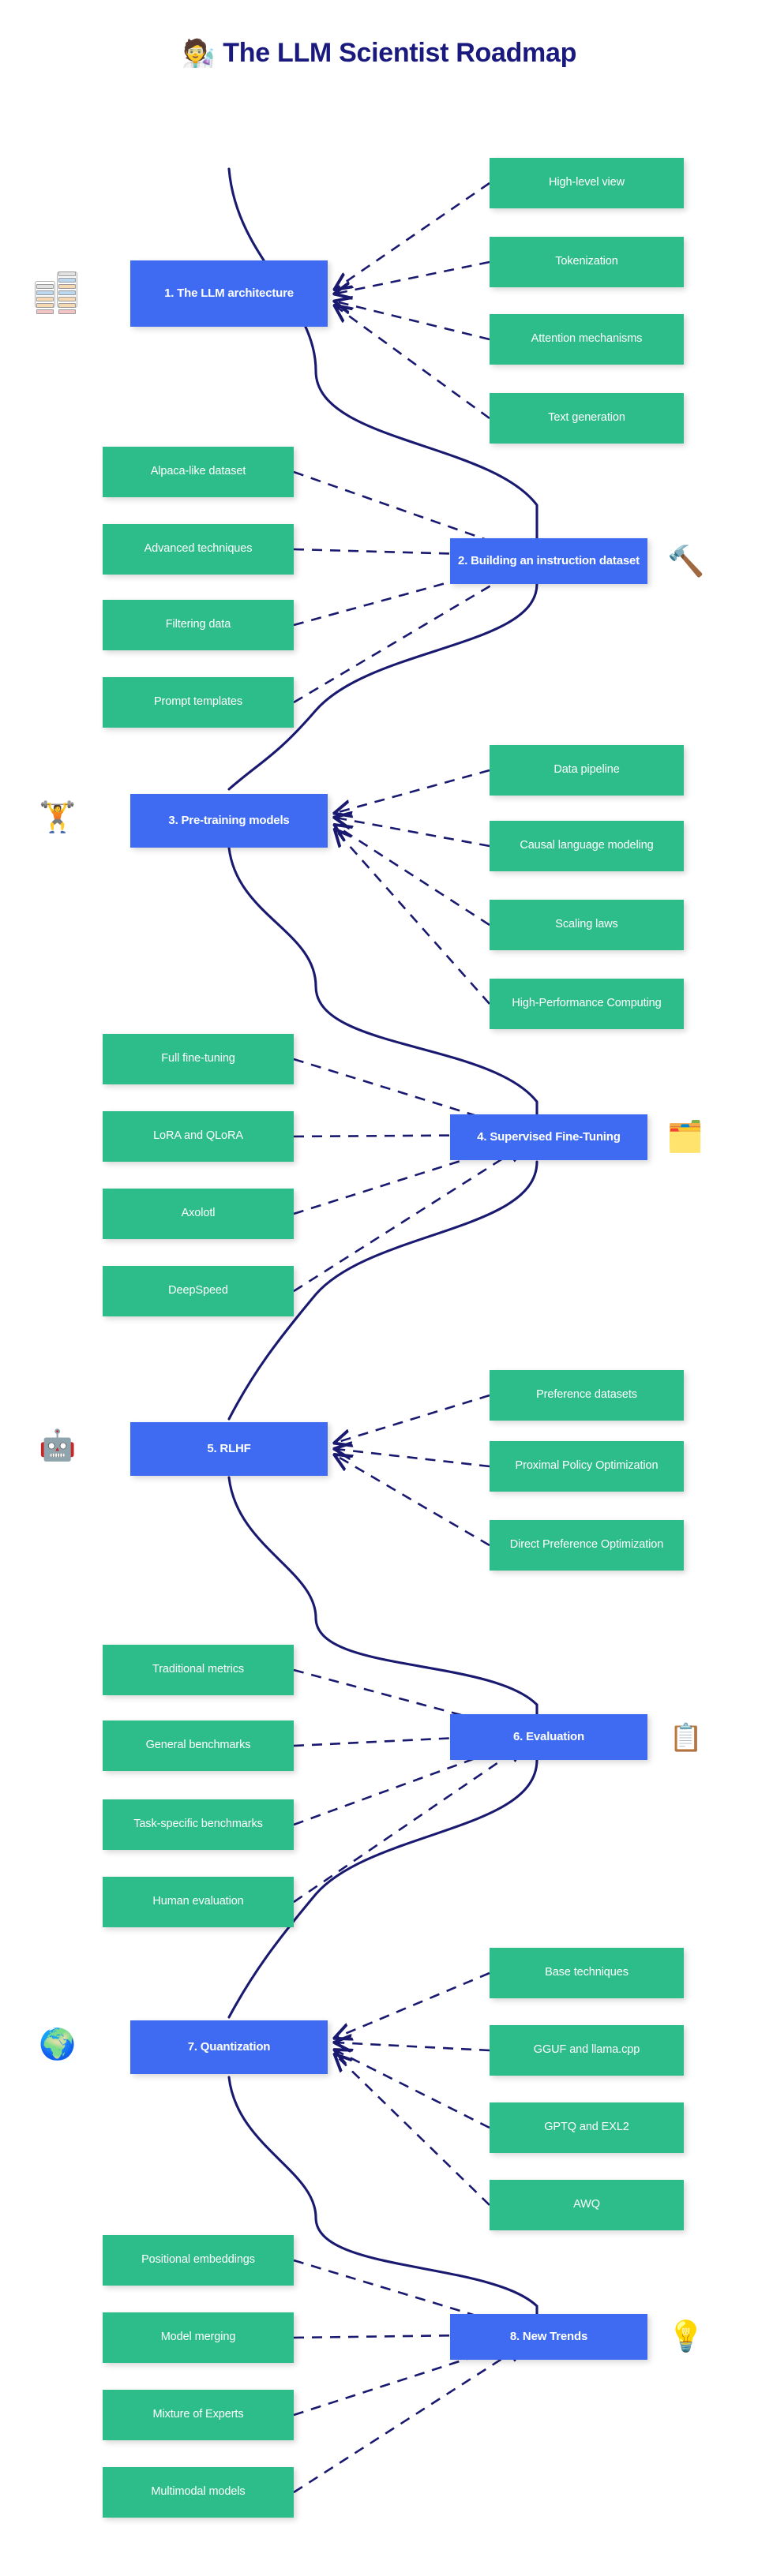 This screenshot has width=758, height=2576. What do you see at coordinates (587, 925) in the screenshot?
I see `leaf-node: Scaling laws` at bounding box center [587, 925].